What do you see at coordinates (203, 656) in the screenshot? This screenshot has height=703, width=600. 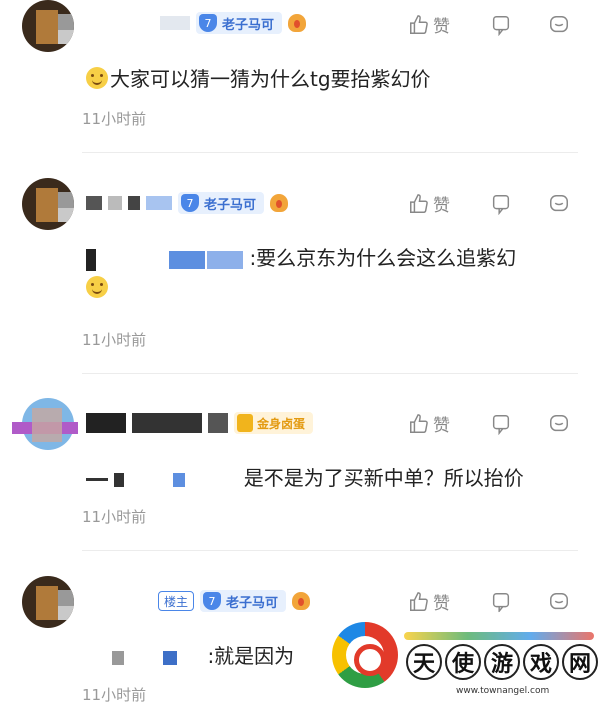 I see `comment-text: :就是因为` at bounding box center [203, 656].